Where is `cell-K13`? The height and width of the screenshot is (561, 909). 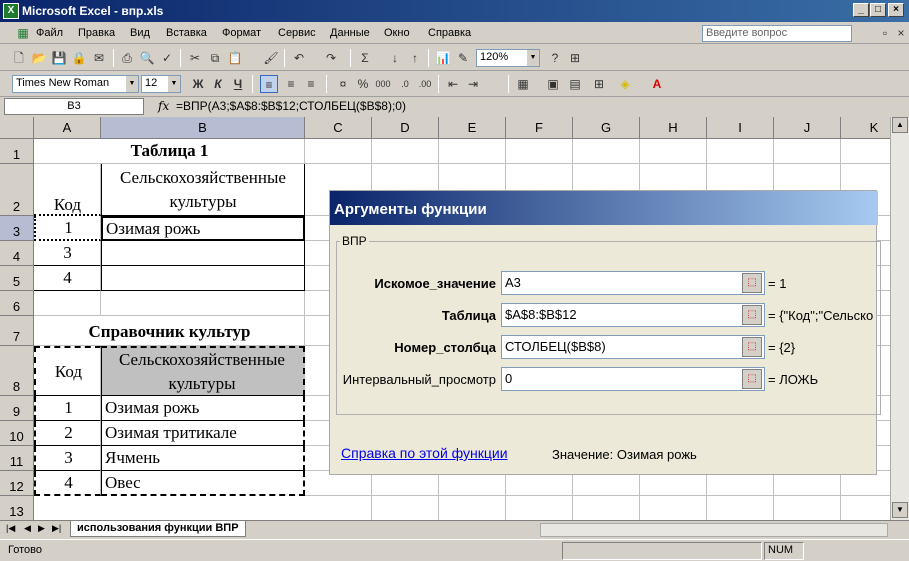 cell-K13 is located at coordinates (865, 508).